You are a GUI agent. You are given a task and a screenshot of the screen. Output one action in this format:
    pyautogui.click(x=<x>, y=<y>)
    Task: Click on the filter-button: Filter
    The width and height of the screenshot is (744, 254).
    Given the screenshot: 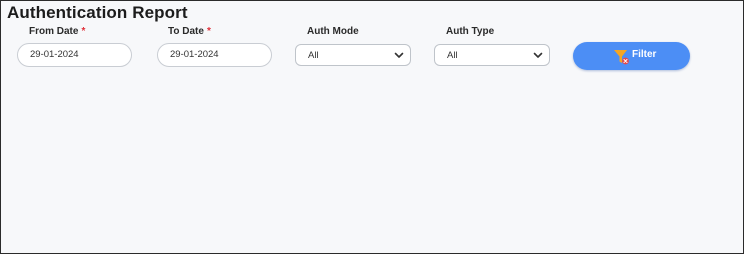 What is the action you would take?
    pyautogui.click(x=631, y=56)
    